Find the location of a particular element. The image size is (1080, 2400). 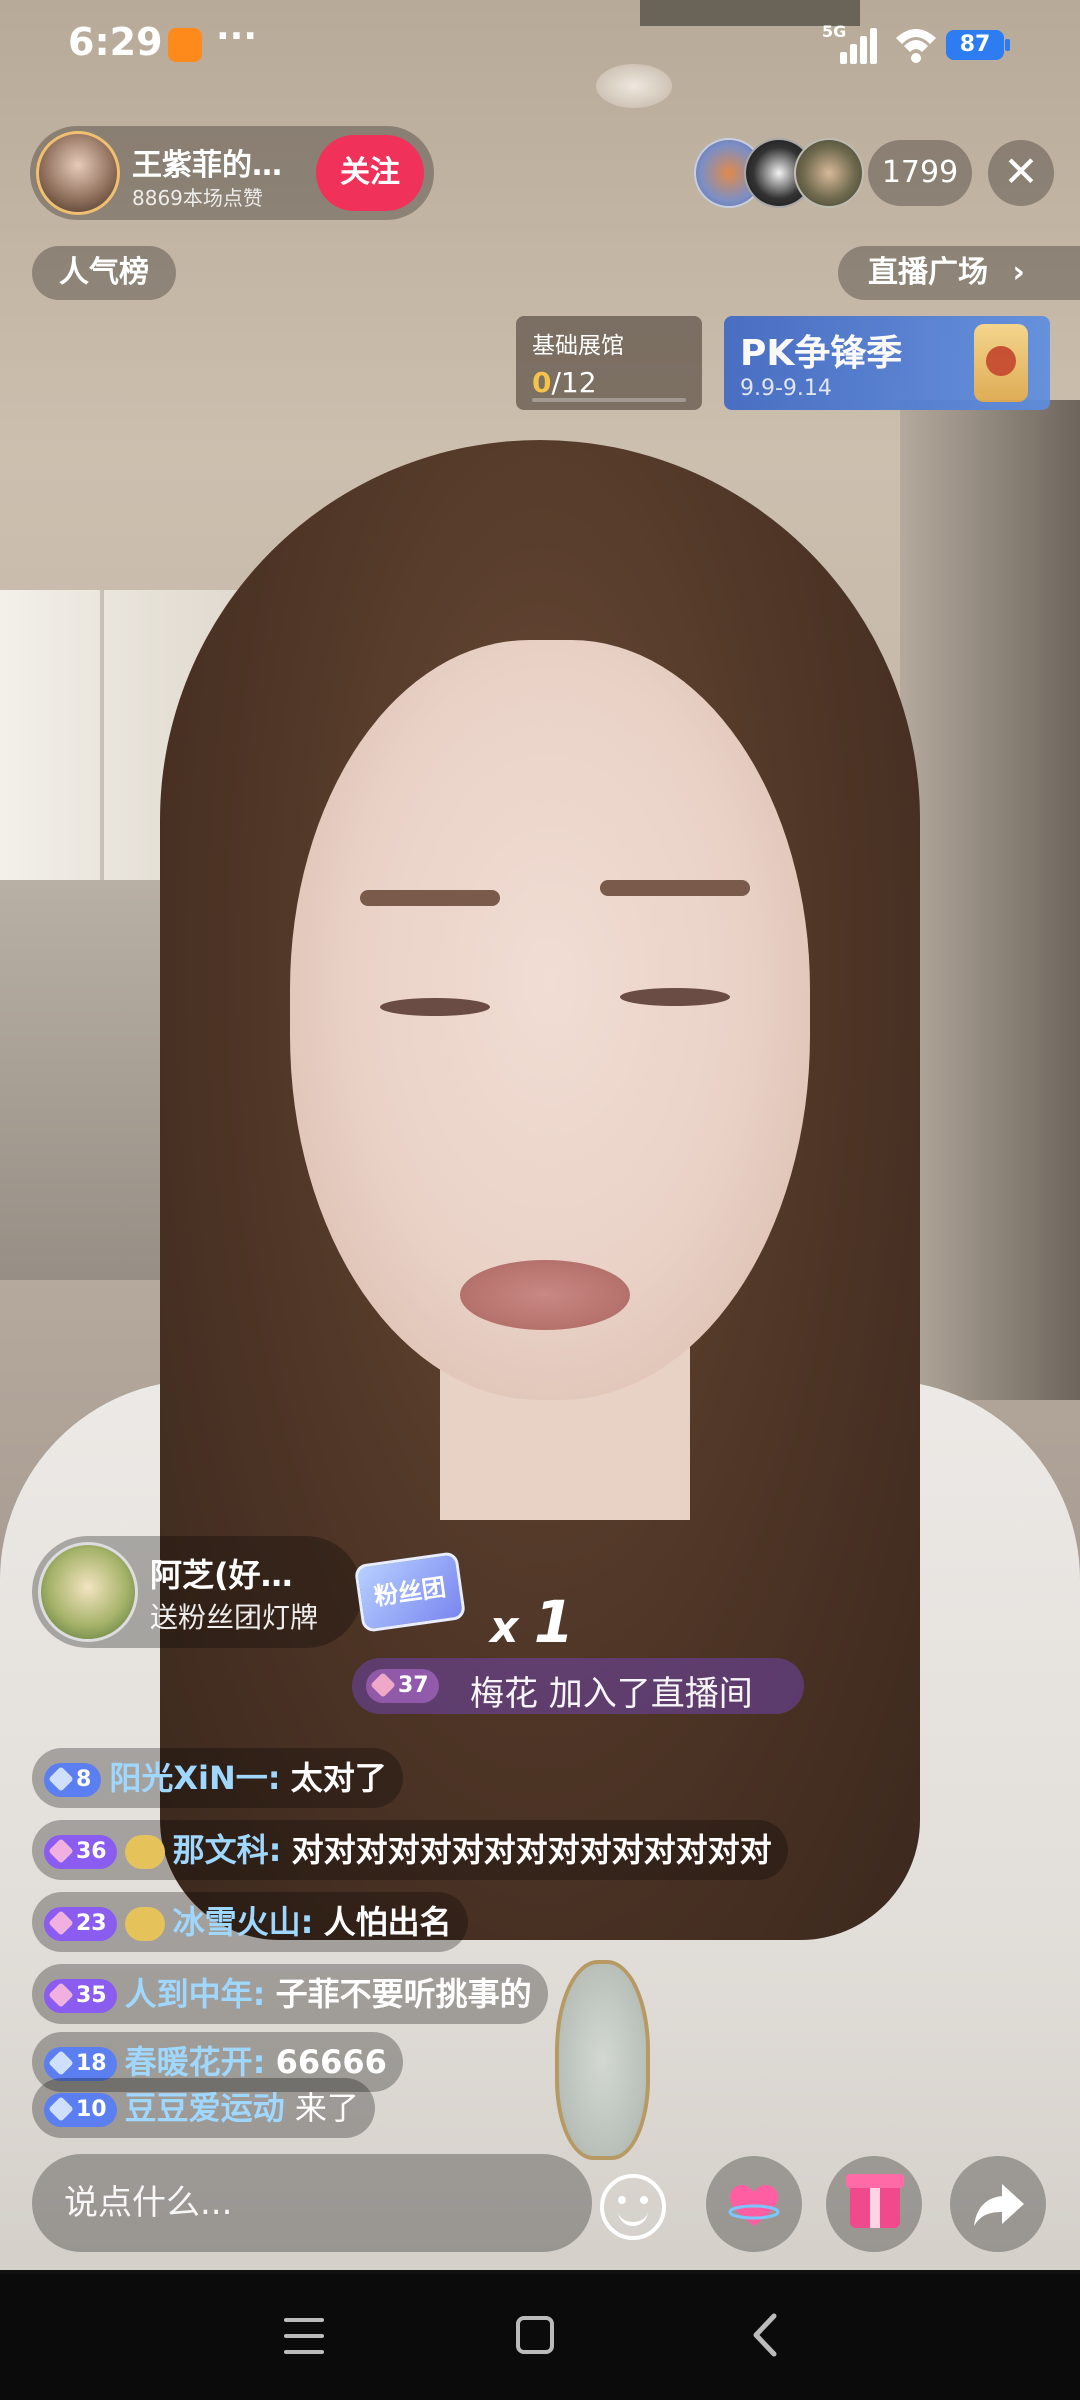

gift-button is located at coordinates (874, 2204).